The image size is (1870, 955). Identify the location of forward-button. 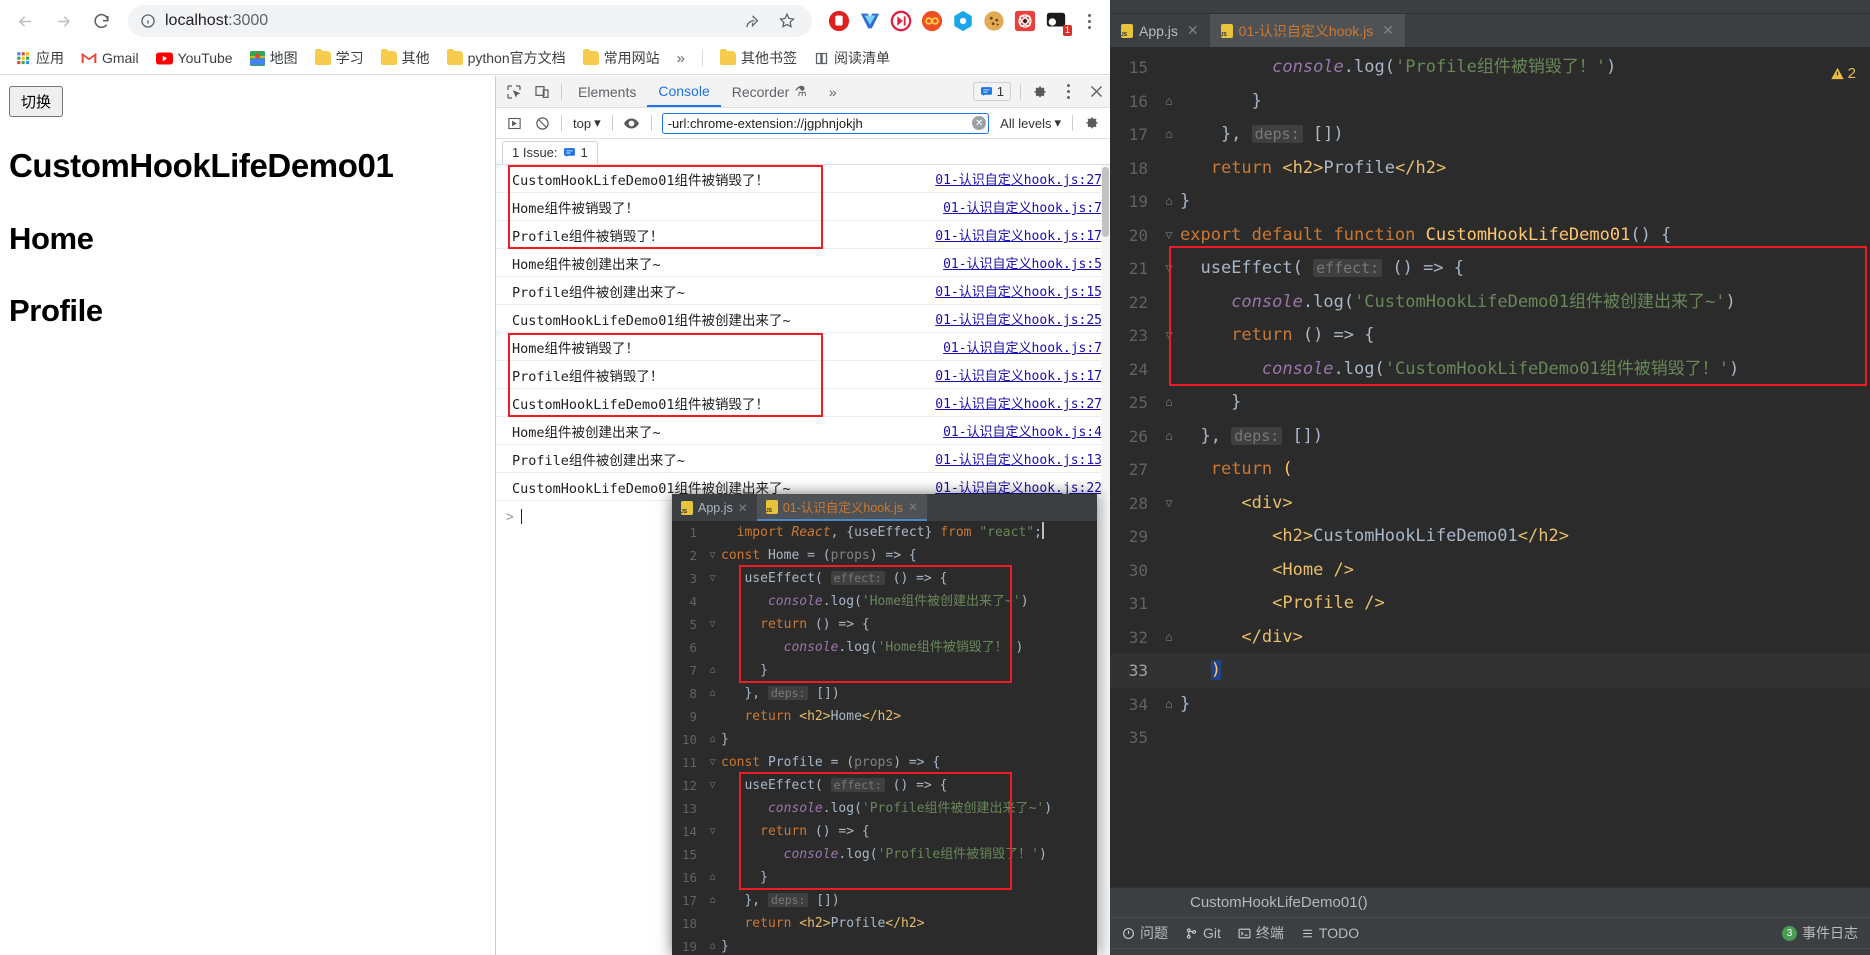
(63, 21).